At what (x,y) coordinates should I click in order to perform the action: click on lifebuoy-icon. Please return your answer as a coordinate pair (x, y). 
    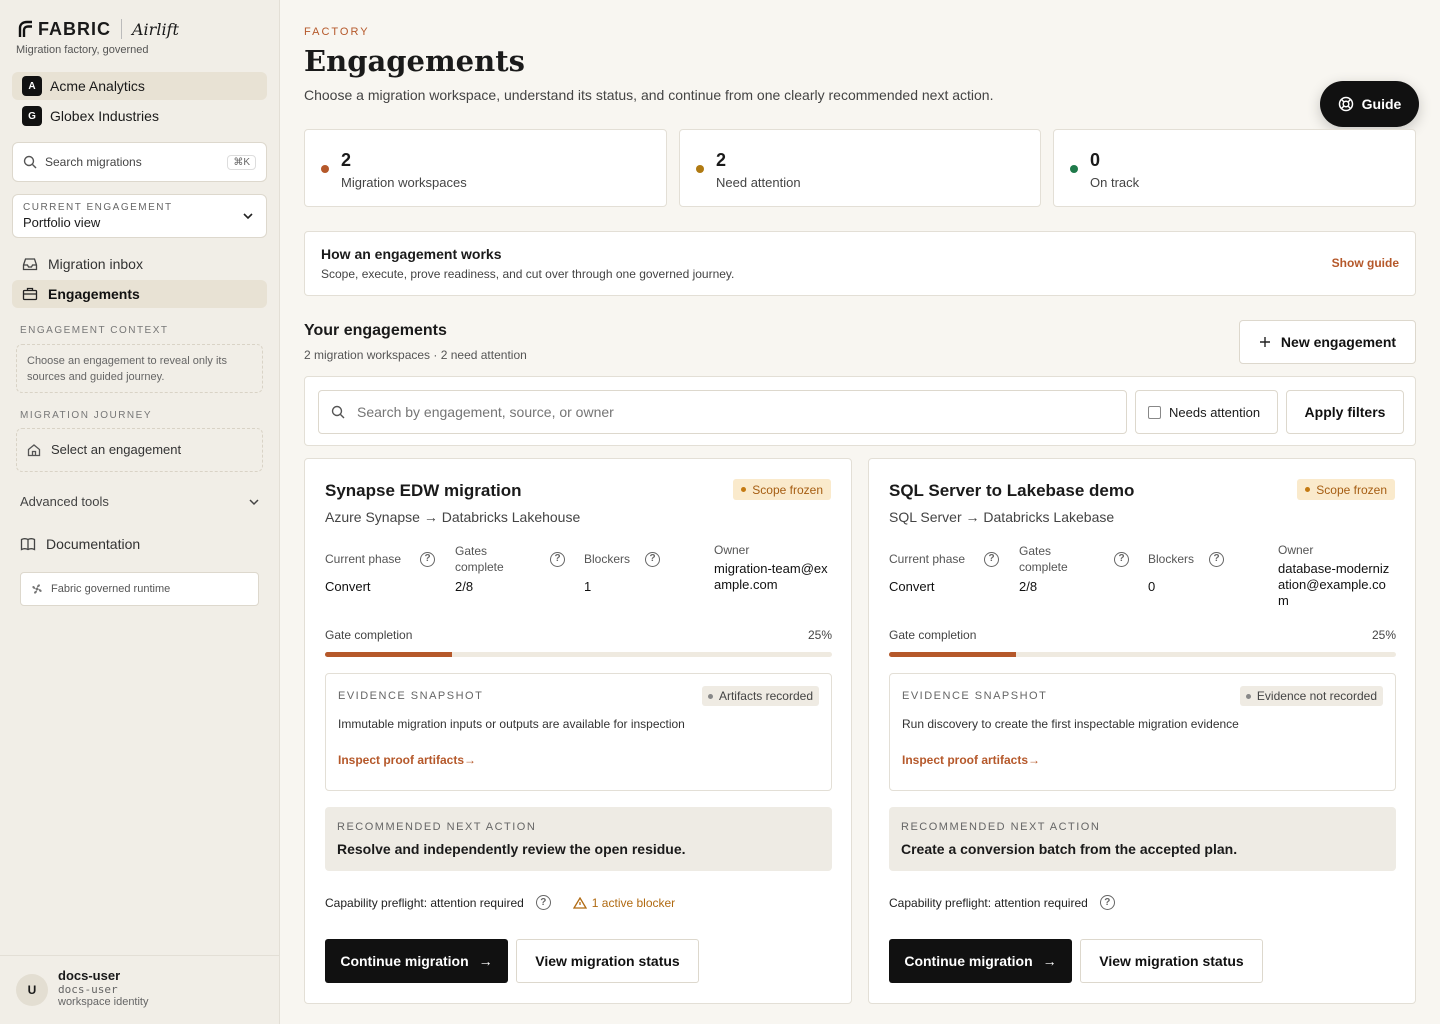
    Looking at the image, I should click on (1345, 104).